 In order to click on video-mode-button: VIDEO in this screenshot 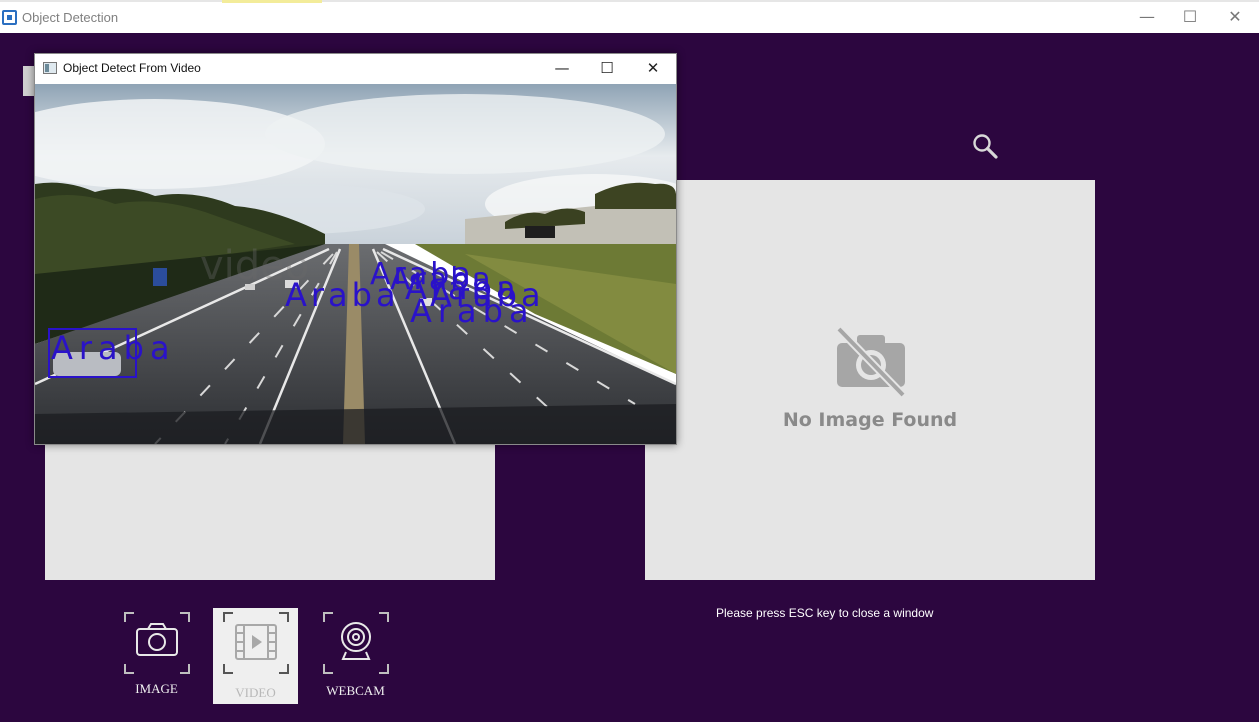, I will do `click(255, 656)`.